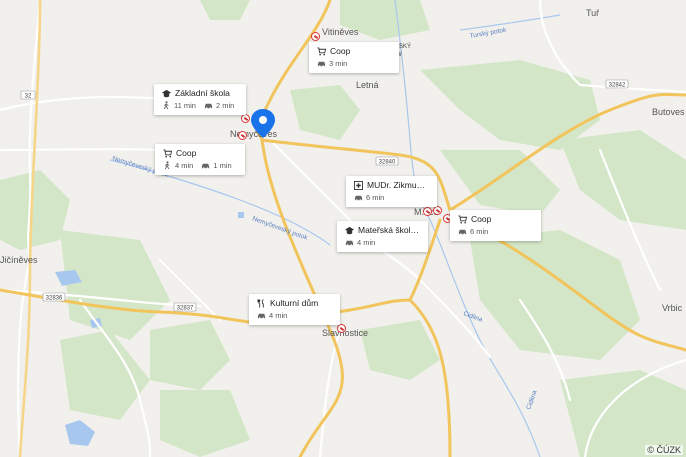  I want to click on medical-icon, so click(358, 185).